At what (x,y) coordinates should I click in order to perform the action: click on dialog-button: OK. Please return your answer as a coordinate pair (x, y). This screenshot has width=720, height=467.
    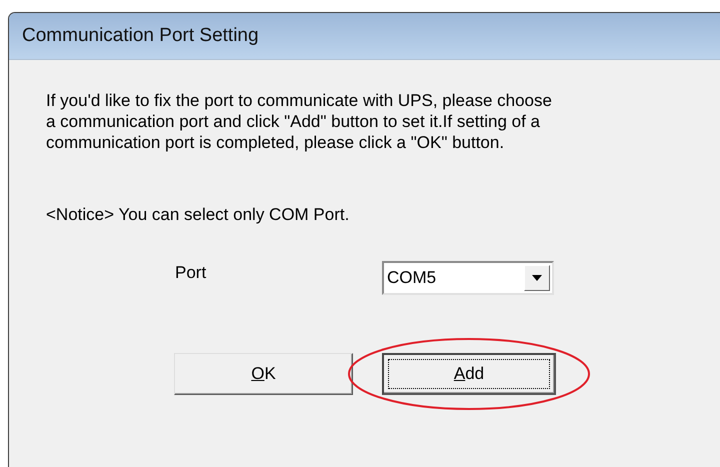
    Looking at the image, I should click on (263, 374).